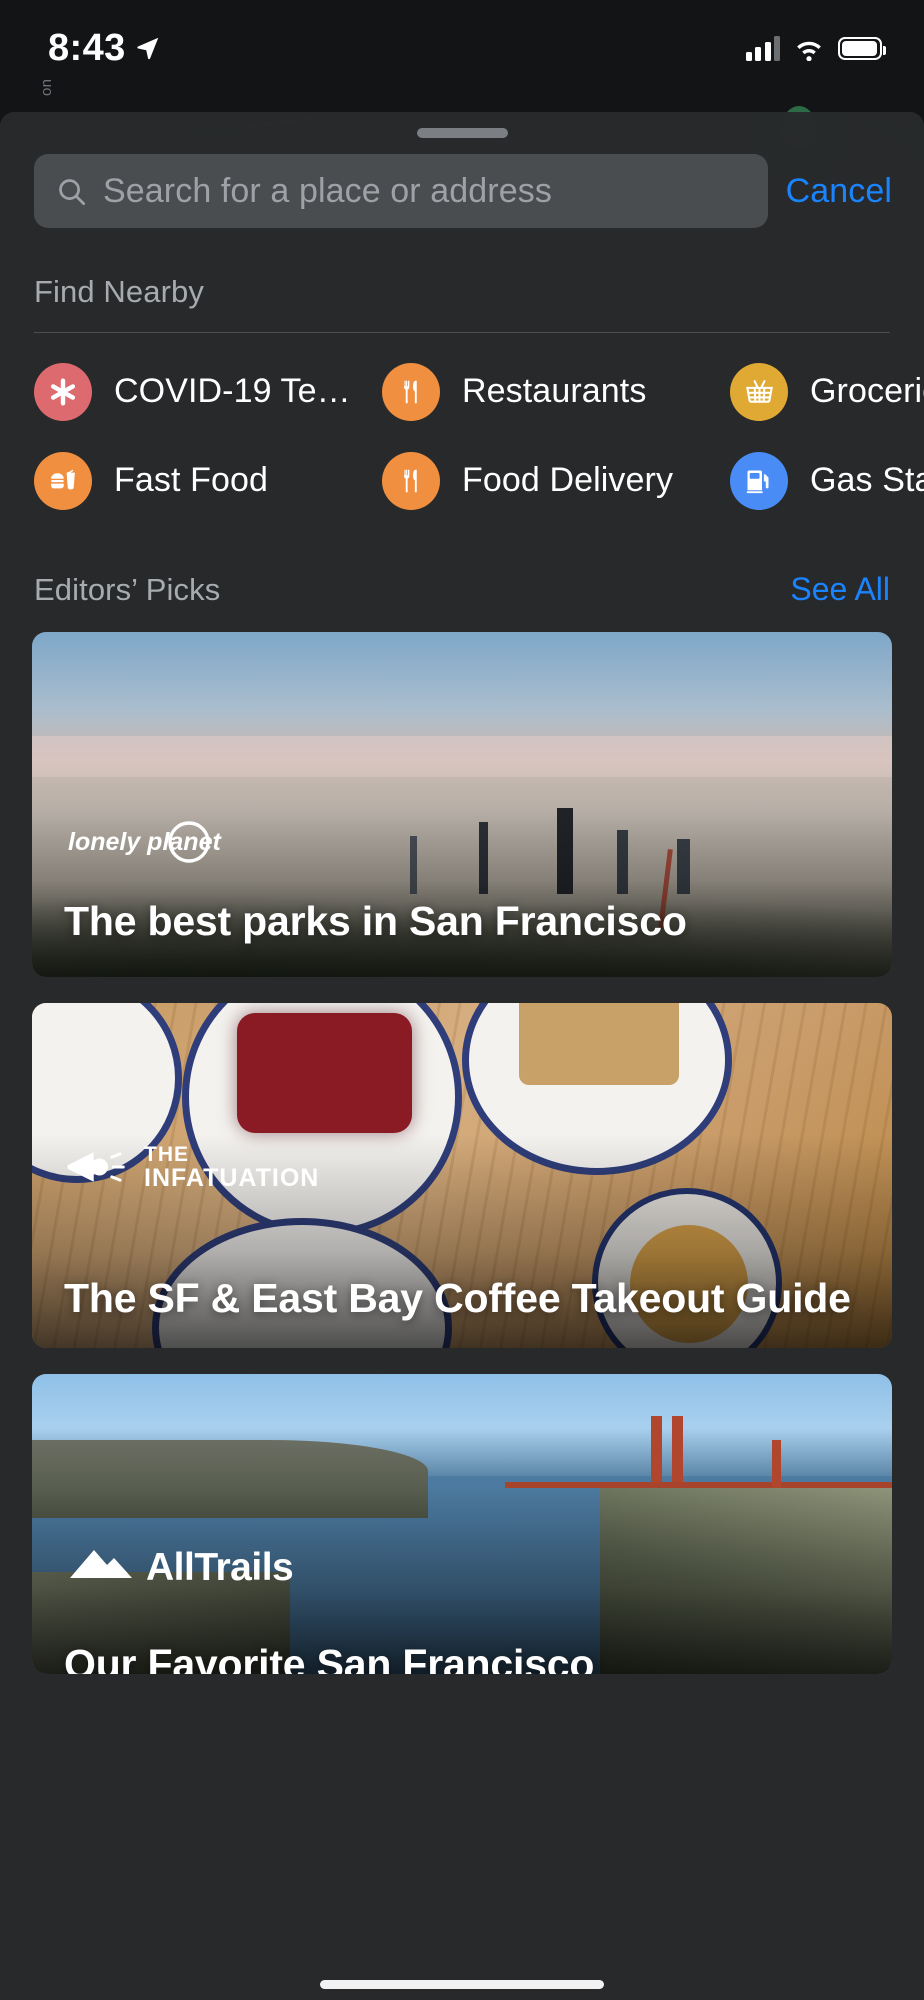 Image resolution: width=924 pixels, height=2000 pixels. Describe the element at coordinates (462, 48) in the screenshot. I see `status-bar: 8:43` at that location.